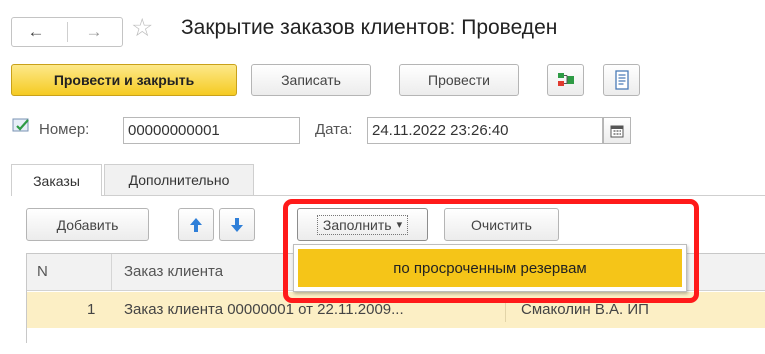 Image resolution: width=765 pixels, height=354 pixels. I want to click on column-header-order: Заказ клиента, so click(173, 271).